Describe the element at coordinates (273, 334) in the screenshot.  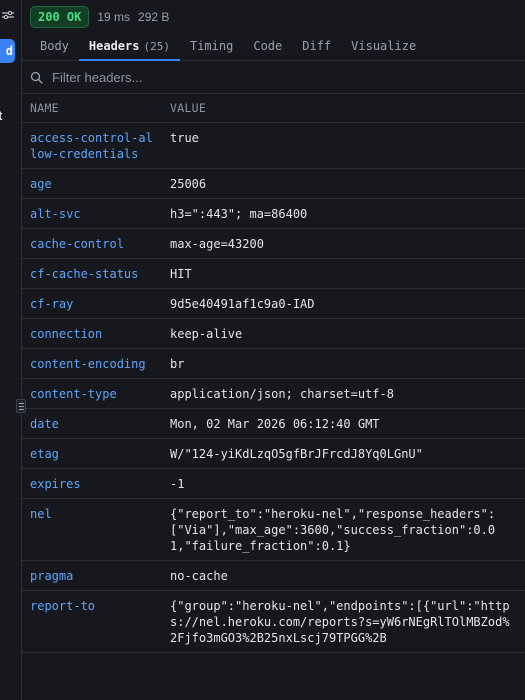
I see `table-row: connection keep-alive` at that location.